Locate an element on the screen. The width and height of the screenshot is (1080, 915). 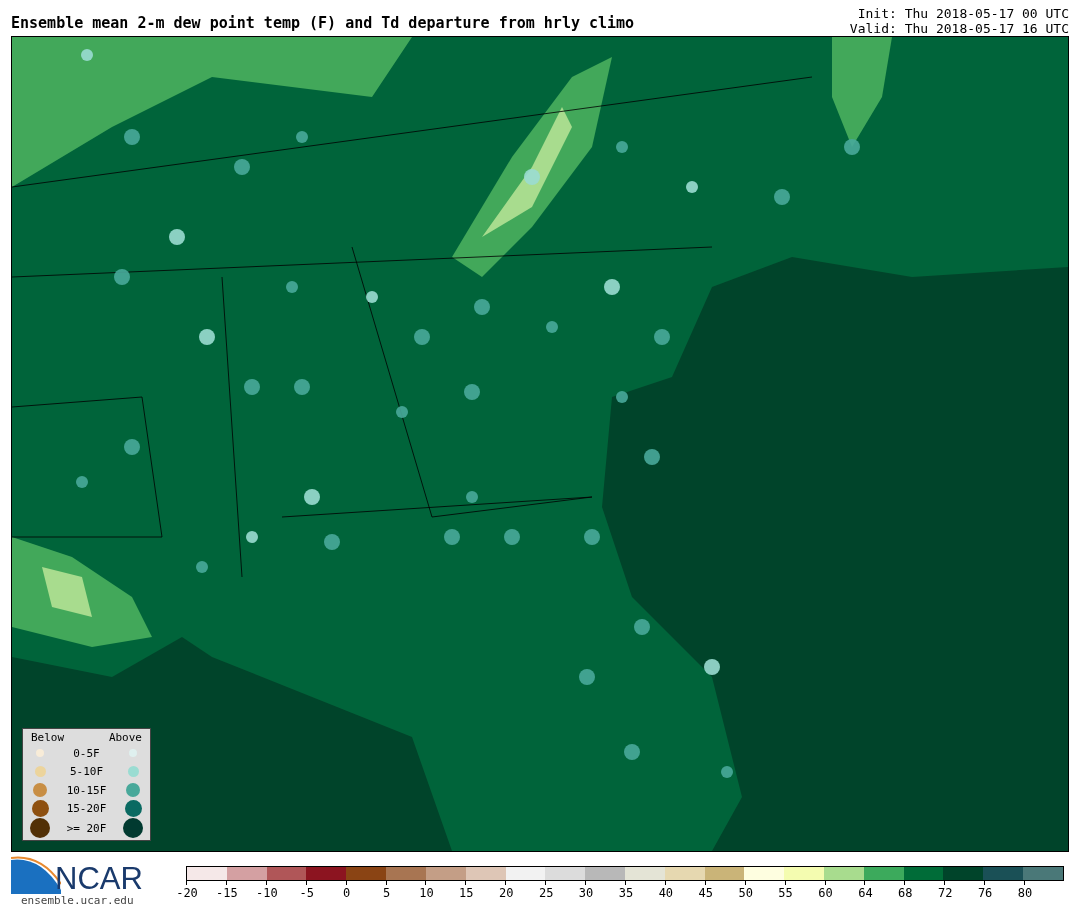
colorbar-tick-label: 25 is located at coordinates (546, 893).